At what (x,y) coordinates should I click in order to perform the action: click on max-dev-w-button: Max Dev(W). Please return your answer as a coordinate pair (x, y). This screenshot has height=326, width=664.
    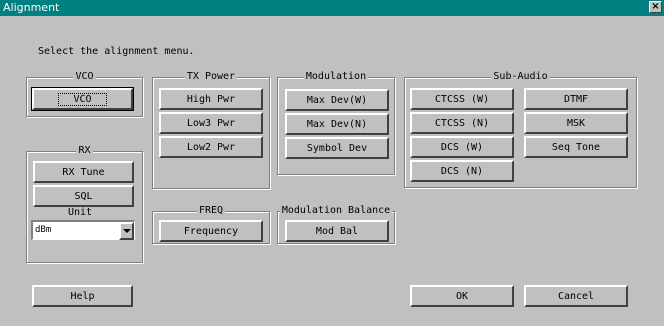
    Looking at the image, I should click on (337, 100).